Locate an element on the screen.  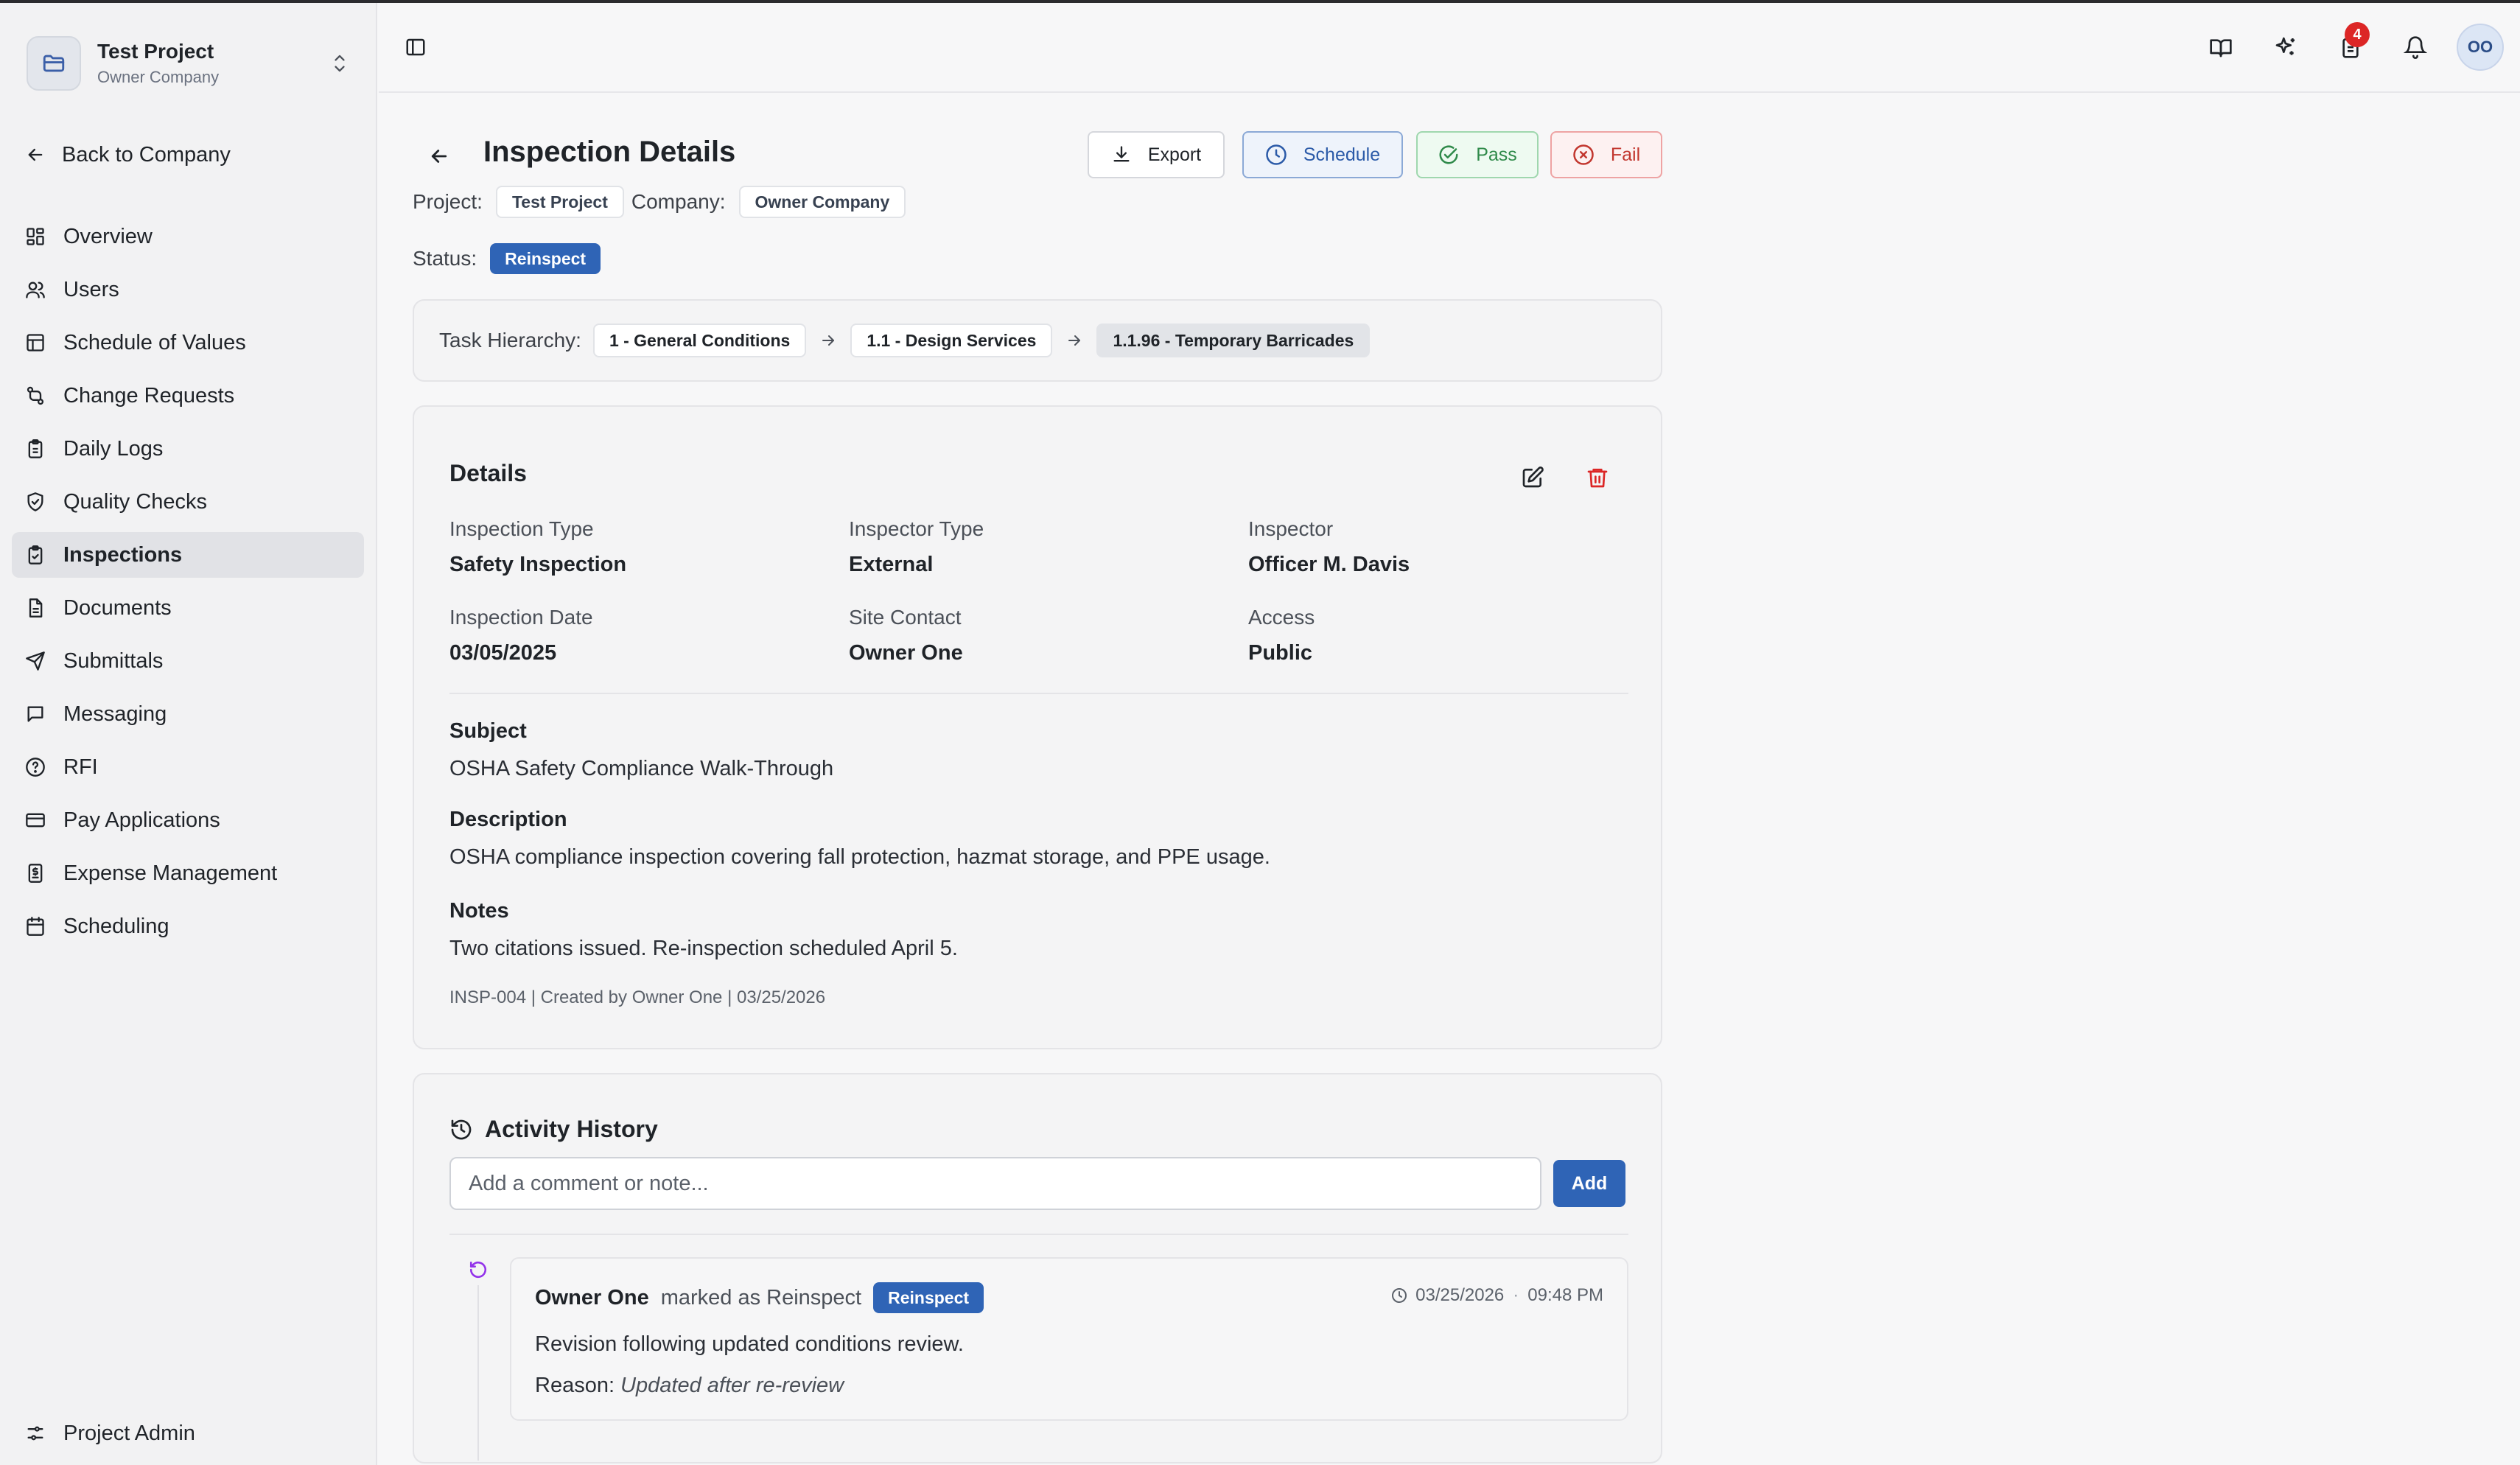
field-inspector: Inspector Officer M. Davis is located at coordinates (1329, 547).